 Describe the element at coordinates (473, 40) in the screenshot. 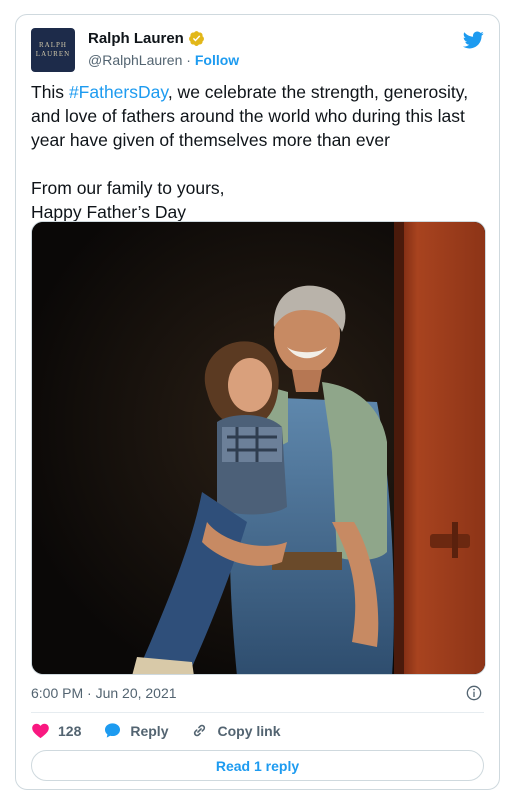

I see `twitter-bird-icon` at that location.